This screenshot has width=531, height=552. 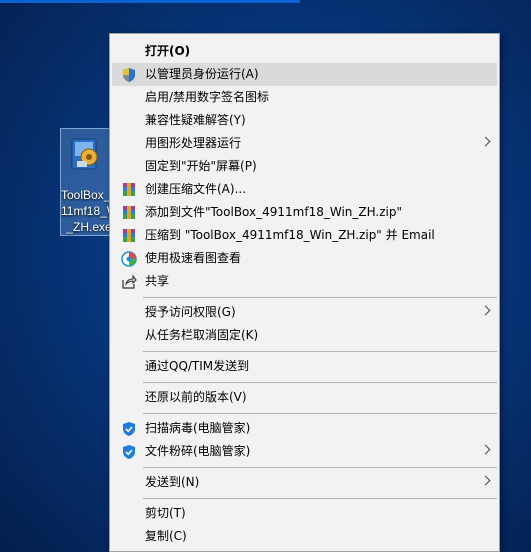 I want to click on menu-item-restore-previous: 还原以前的版本(V), so click(x=304, y=397).